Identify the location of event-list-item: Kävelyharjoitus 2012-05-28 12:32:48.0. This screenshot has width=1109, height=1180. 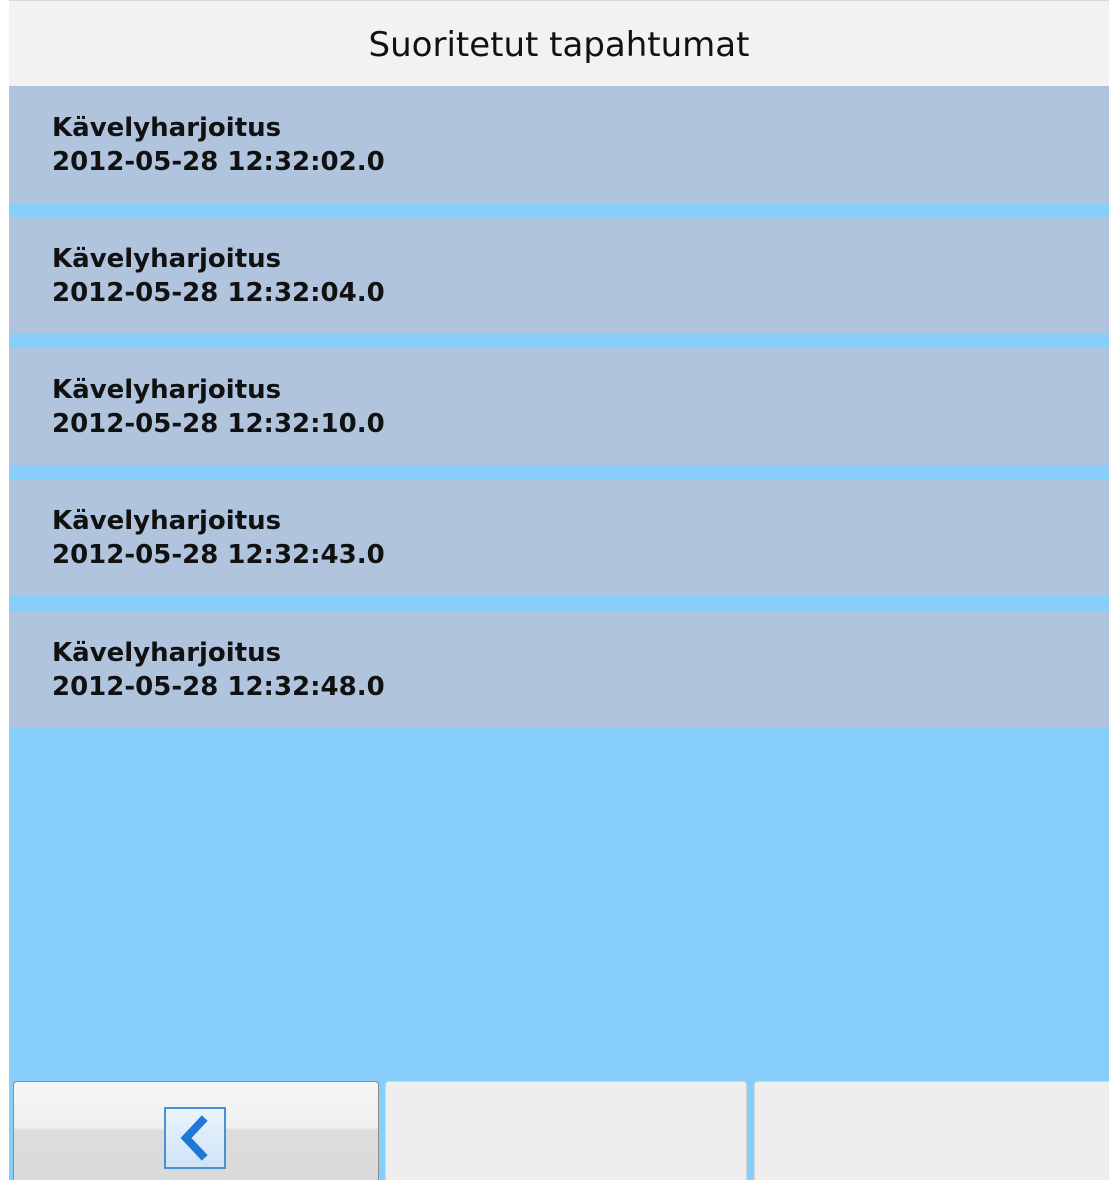
(559, 669).